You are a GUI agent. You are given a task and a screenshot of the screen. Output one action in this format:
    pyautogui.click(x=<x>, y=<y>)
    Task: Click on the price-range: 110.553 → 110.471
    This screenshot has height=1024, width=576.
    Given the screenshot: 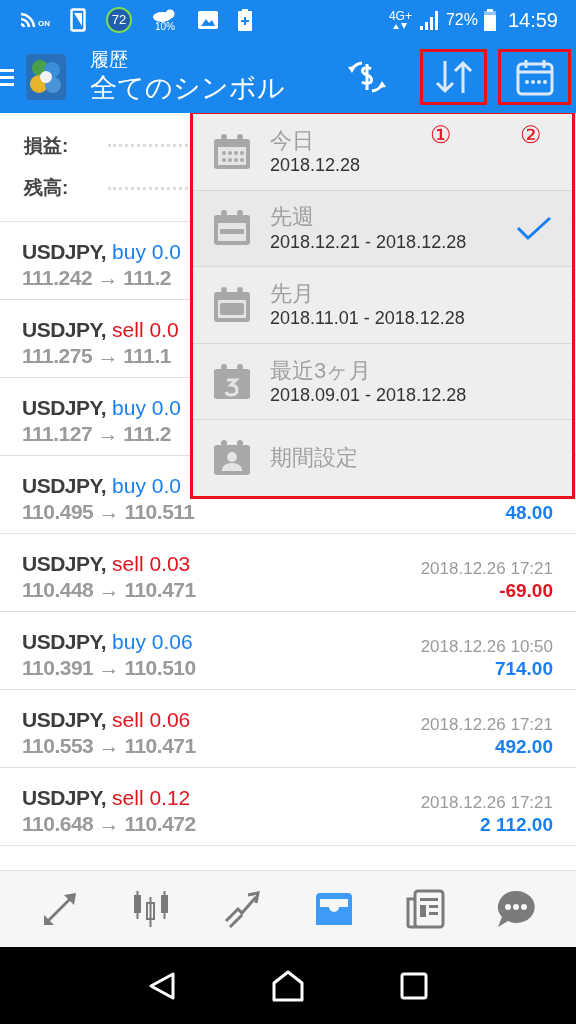 What is the action you would take?
    pyautogui.click(x=109, y=745)
    